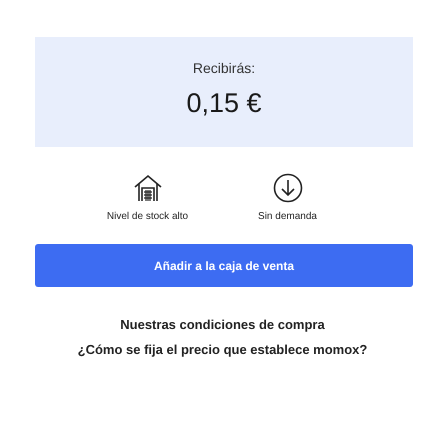 The height and width of the screenshot is (429, 445). What do you see at coordinates (224, 68) in the screenshot?
I see `price-label: Recibirás:` at bounding box center [224, 68].